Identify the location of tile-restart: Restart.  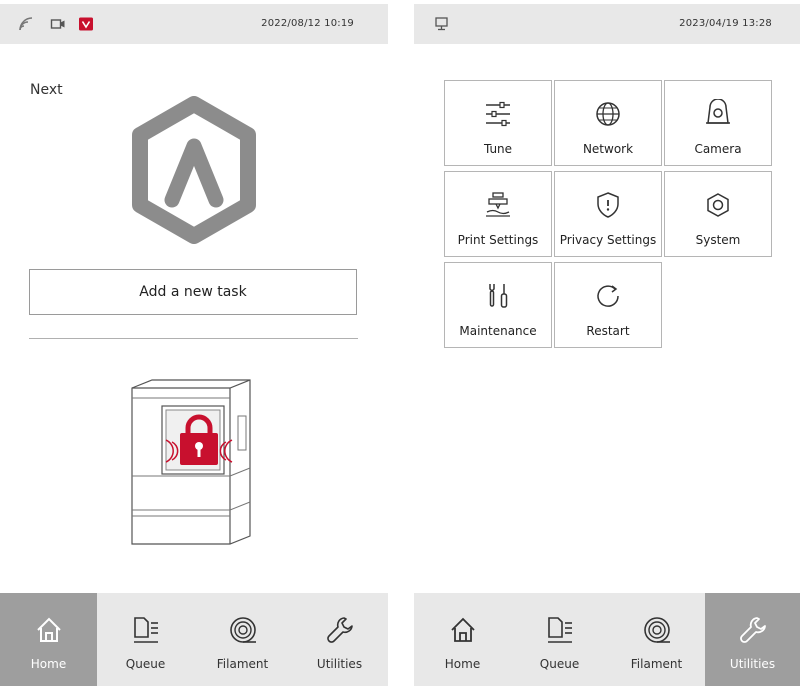
(608, 305).